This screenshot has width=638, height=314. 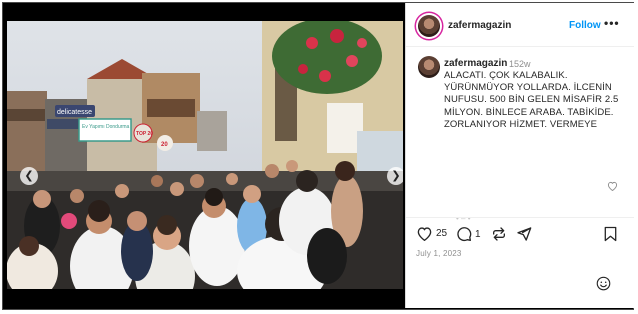 I want to click on share-icon, so click(x=524, y=234).